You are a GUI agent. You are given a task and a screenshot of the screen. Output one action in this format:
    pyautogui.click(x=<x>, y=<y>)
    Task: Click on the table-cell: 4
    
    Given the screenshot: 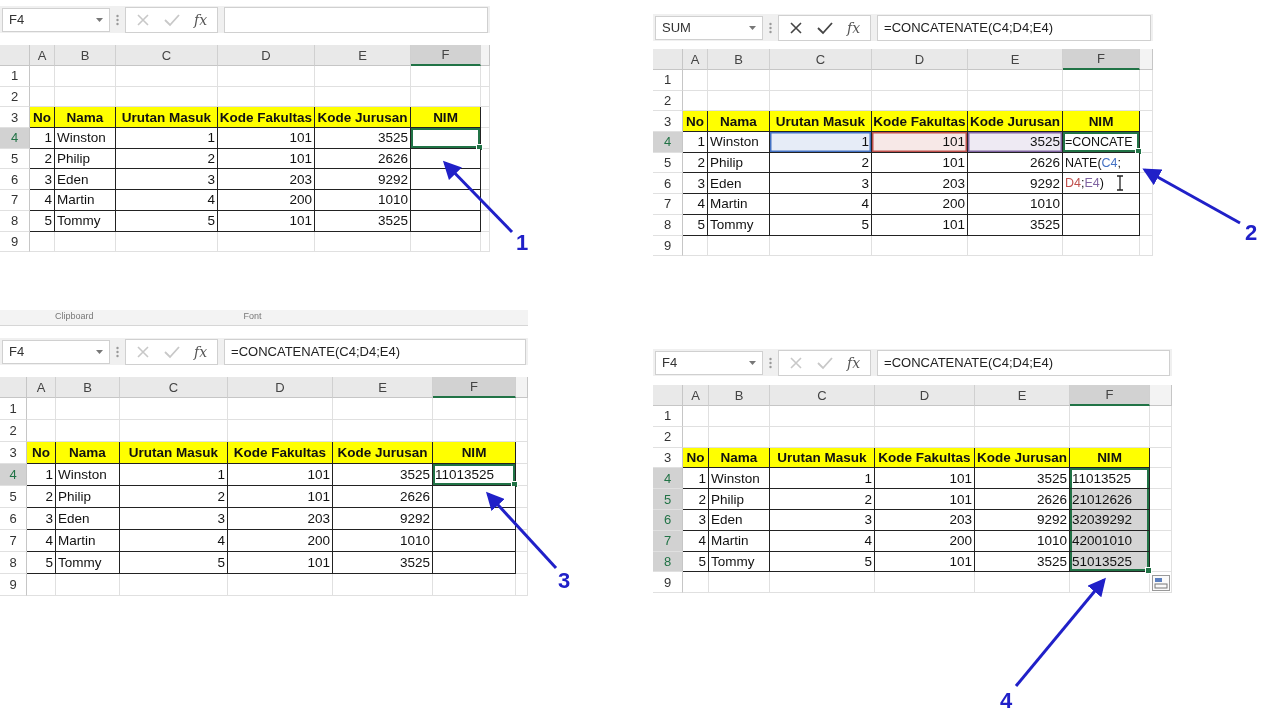 What is the action you would take?
    pyautogui.click(x=174, y=541)
    